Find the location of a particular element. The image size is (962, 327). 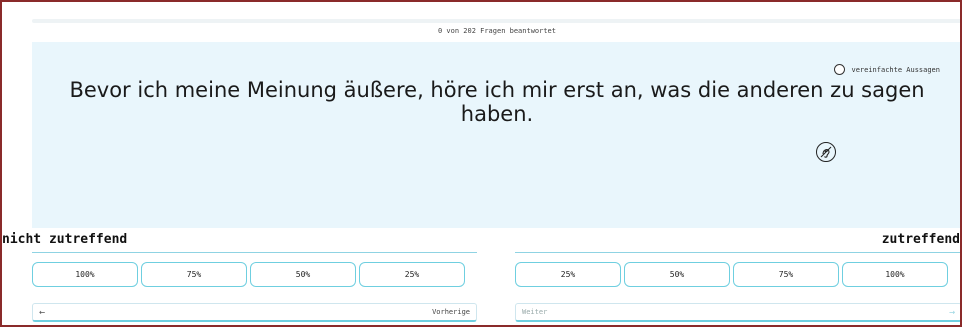

previous-label: Vorherige is located at coordinates (451, 312).